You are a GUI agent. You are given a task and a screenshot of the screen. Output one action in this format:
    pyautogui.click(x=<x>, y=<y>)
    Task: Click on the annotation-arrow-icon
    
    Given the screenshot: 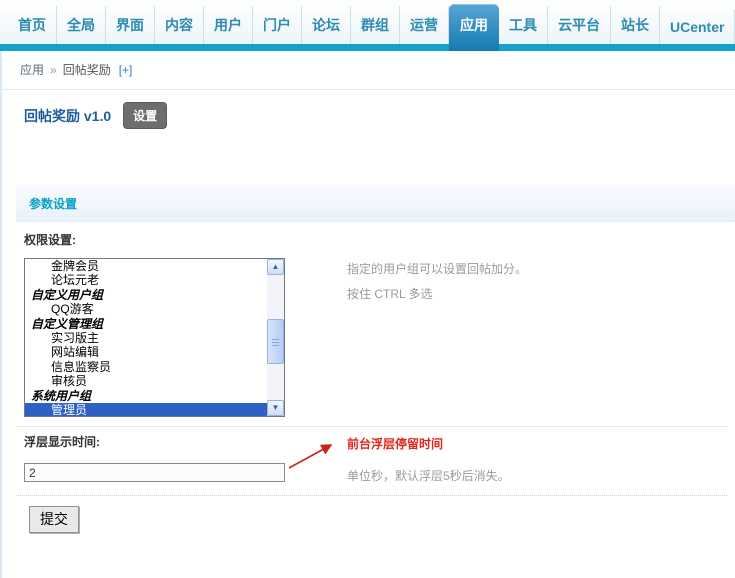 What is the action you would take?
    pyautogui.click(x=310, y=456)
    